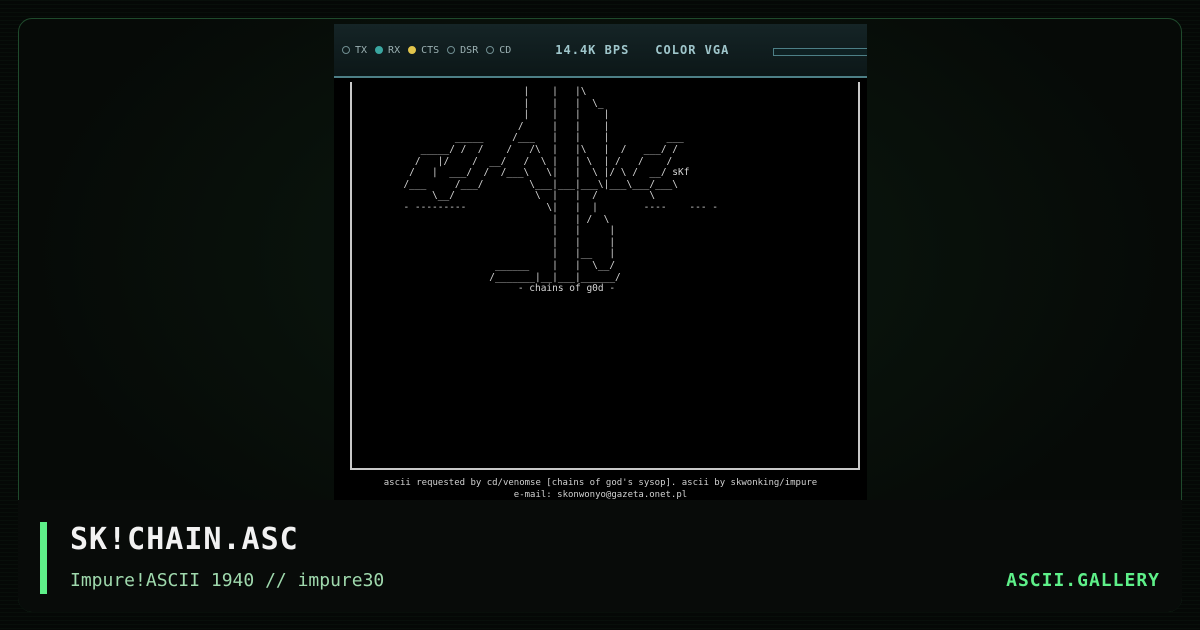  I want to click on indicator-cts: CTS, so click(423, 50).